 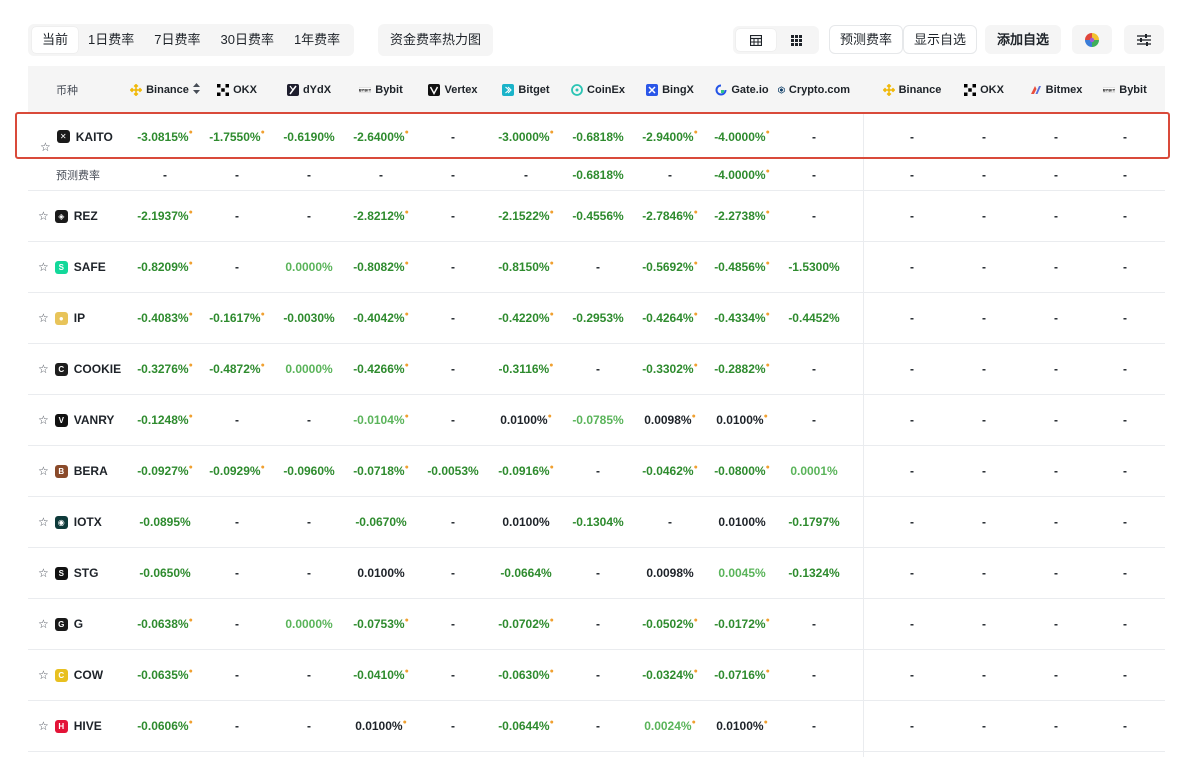 I want to click on rate-cell: -0.0635% ●, so click(x=165, y=675).